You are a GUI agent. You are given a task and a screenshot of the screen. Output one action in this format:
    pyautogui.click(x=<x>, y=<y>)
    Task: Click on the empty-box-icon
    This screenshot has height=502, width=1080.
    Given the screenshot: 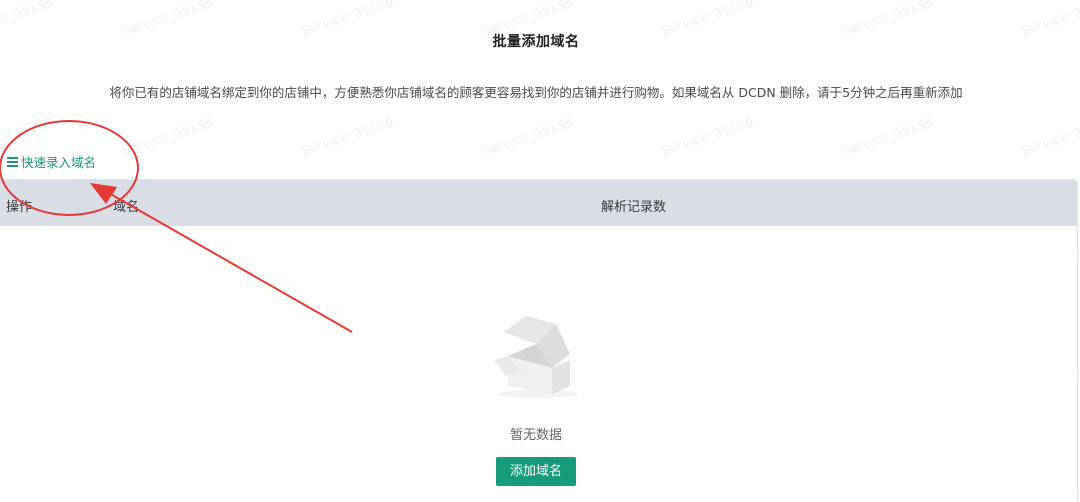 What is the action you would take?
    pyautogui.click(x=536, y=357)
    